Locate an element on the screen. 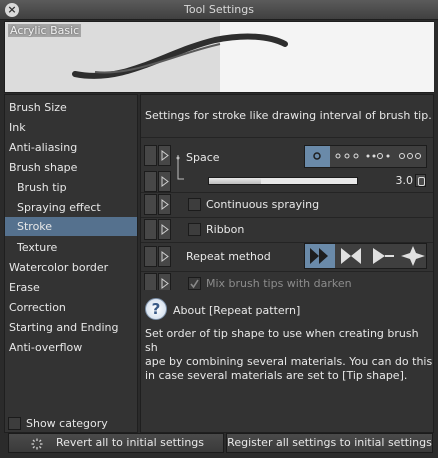 This screenshot has width=438, height=458. spinner-icon is located at coordinates (420, 180).